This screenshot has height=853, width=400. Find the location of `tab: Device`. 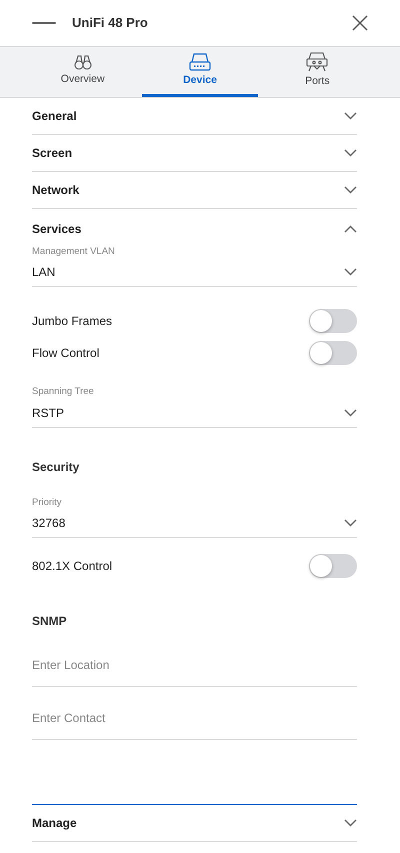

tab: Device is located at coordinates (200, 72).